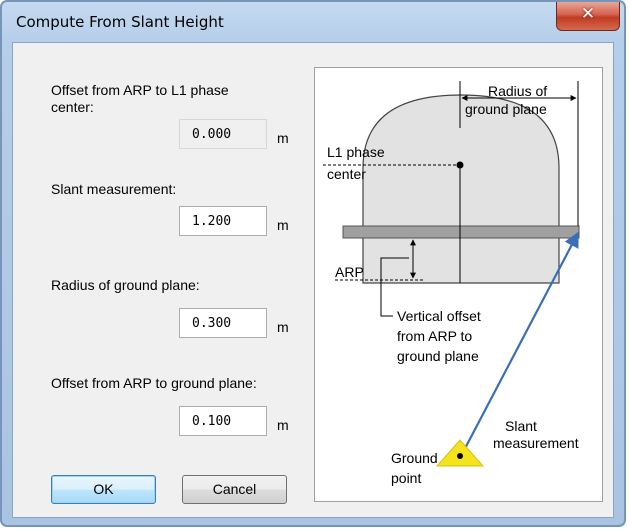  I want to click on cancel-button: Cancel, so click(234, 489).